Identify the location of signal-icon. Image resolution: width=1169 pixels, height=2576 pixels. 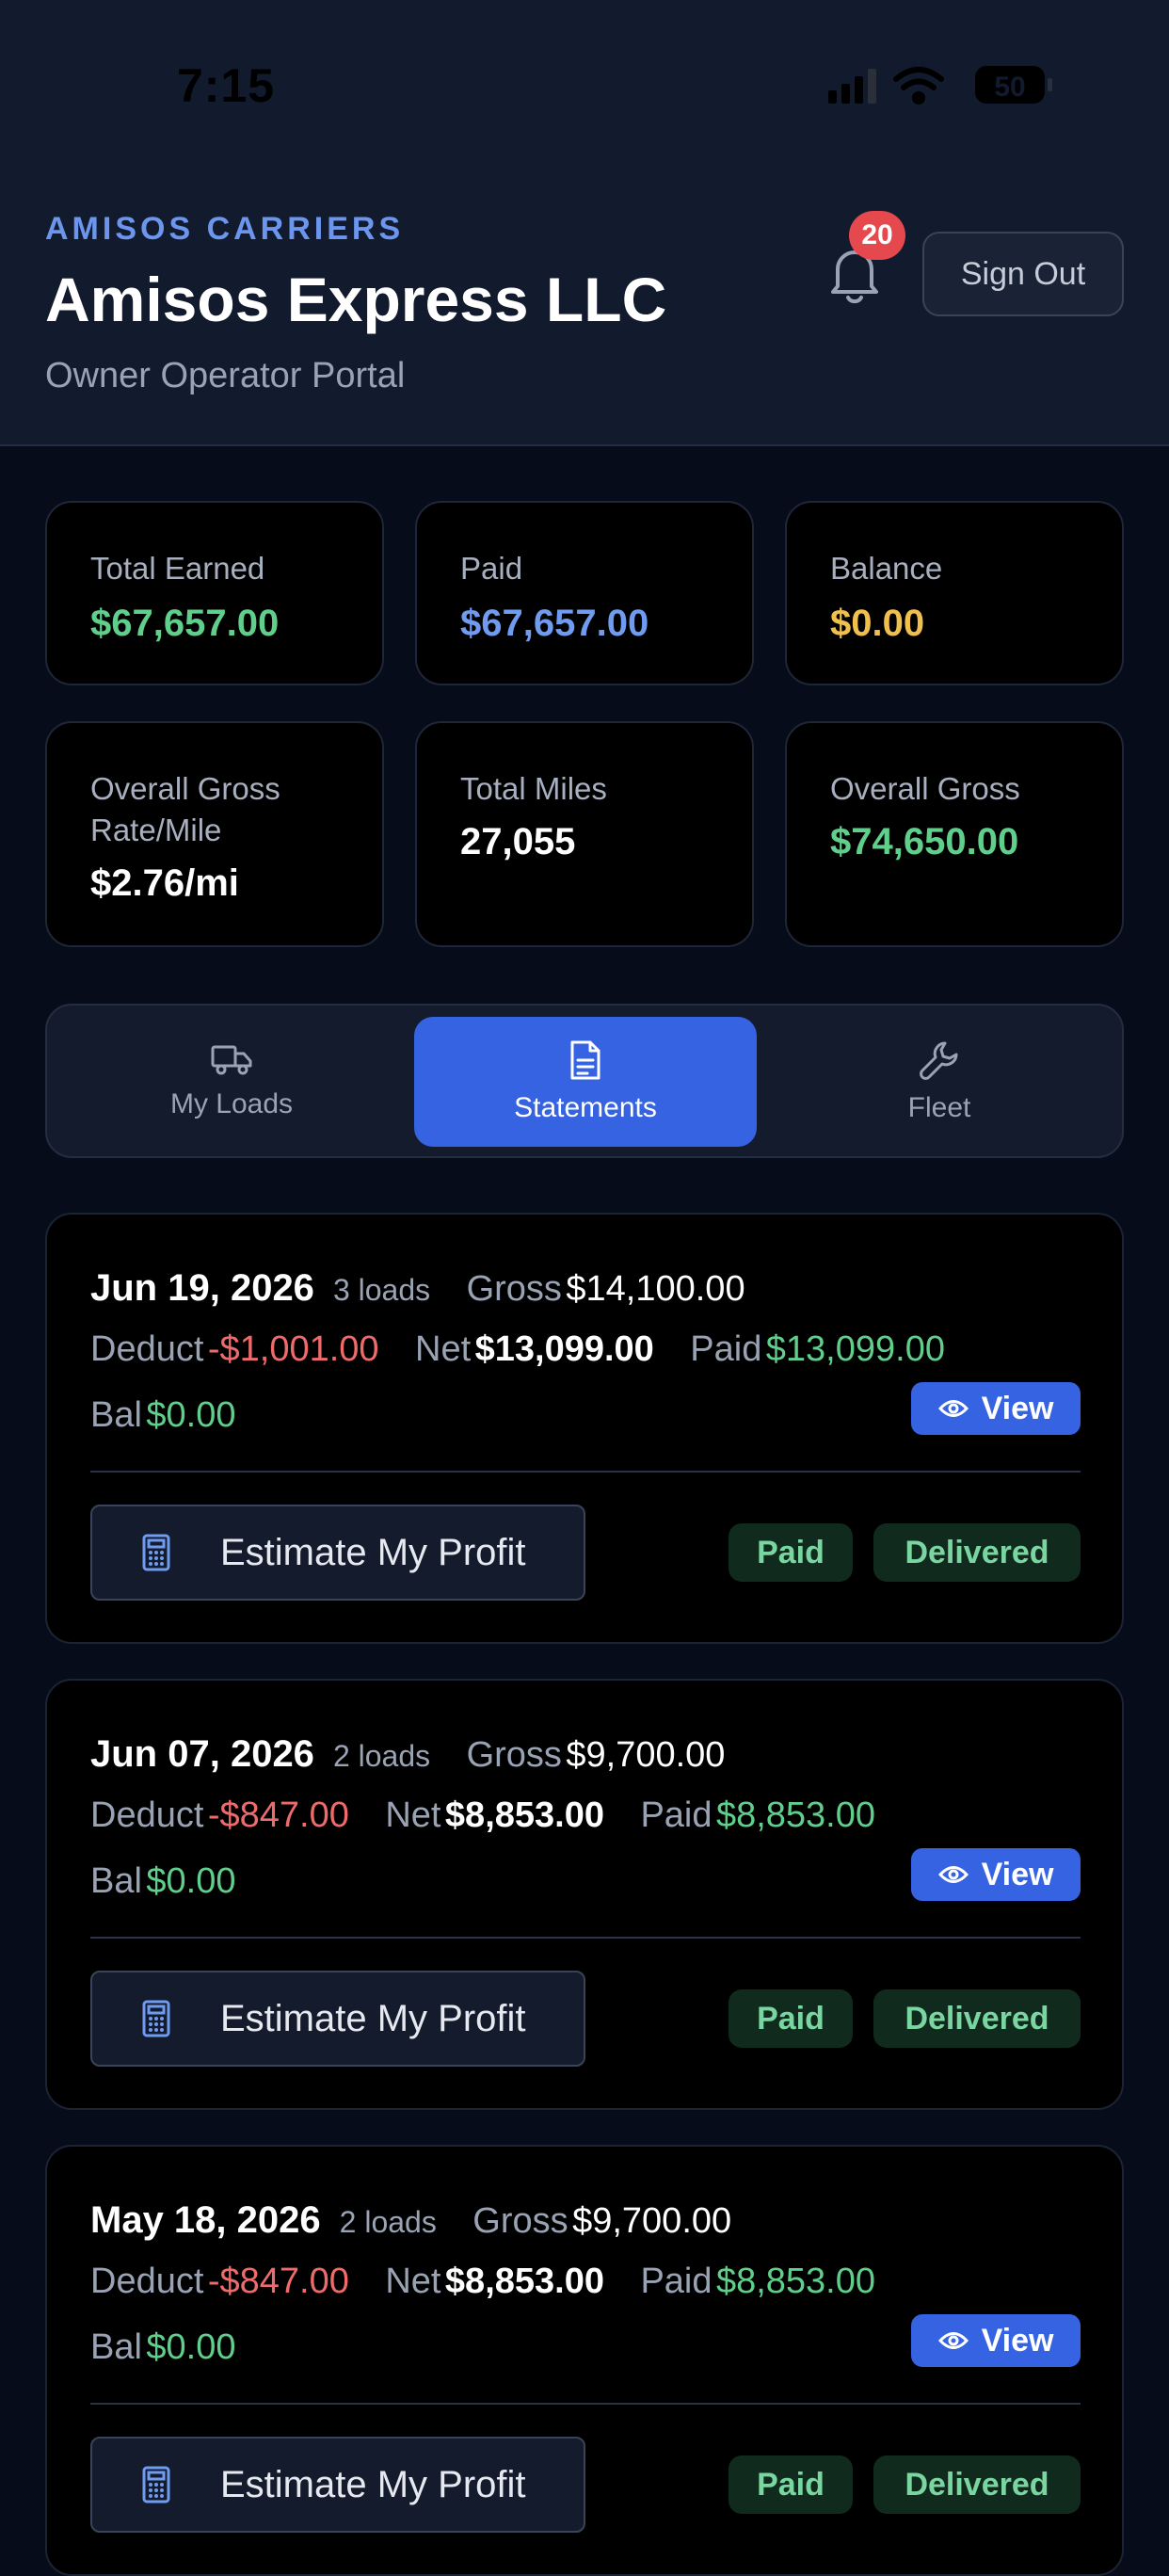
(852, 86).